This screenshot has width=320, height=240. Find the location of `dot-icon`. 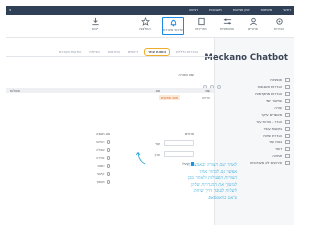

dot-icon is located at coordinates (219, 87).